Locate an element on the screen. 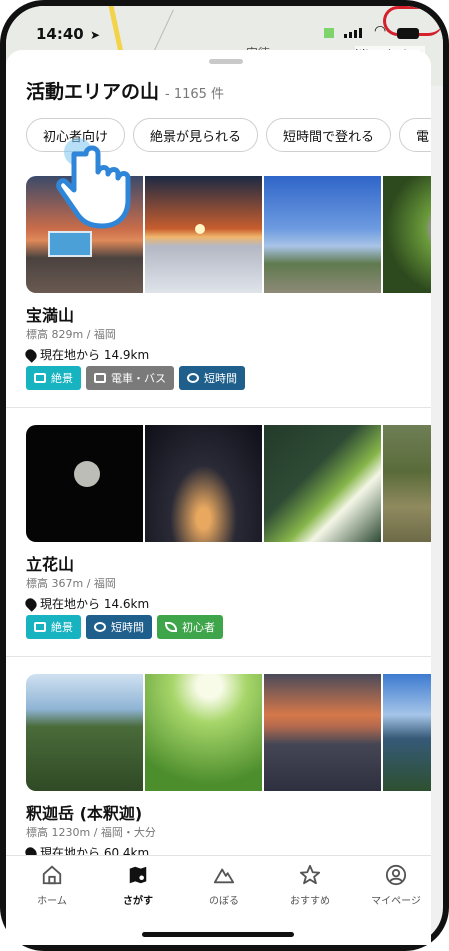 This screenshot has width=449, height=951. filter-chip-short: 短時間で登れる is located at coordinates (329, 135).